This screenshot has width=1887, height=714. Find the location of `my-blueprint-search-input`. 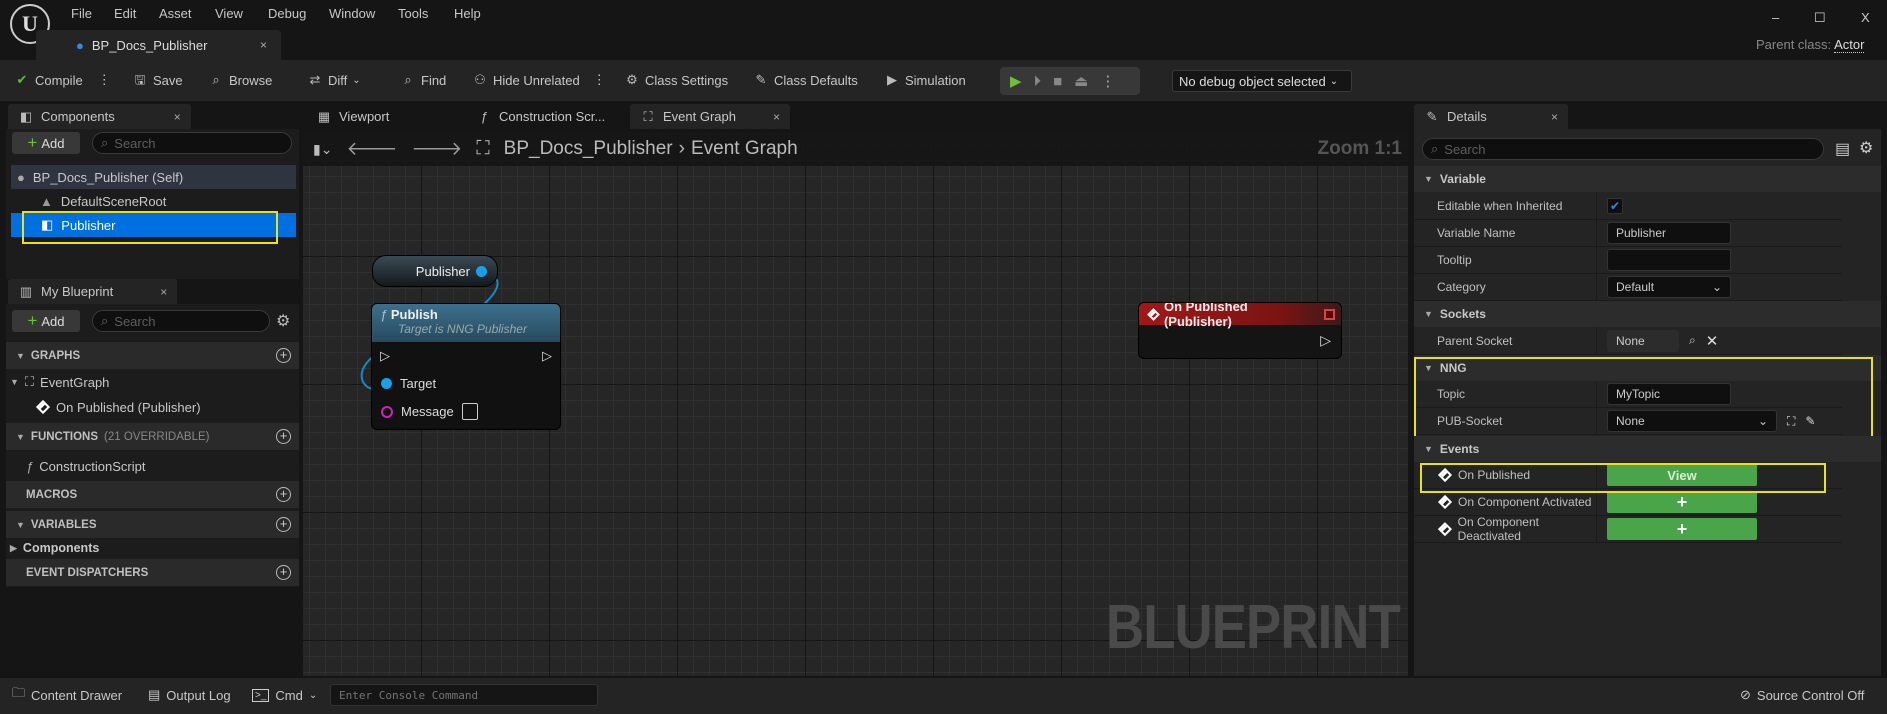

my-blueprint-search-input is located at coordinates (181, 321).